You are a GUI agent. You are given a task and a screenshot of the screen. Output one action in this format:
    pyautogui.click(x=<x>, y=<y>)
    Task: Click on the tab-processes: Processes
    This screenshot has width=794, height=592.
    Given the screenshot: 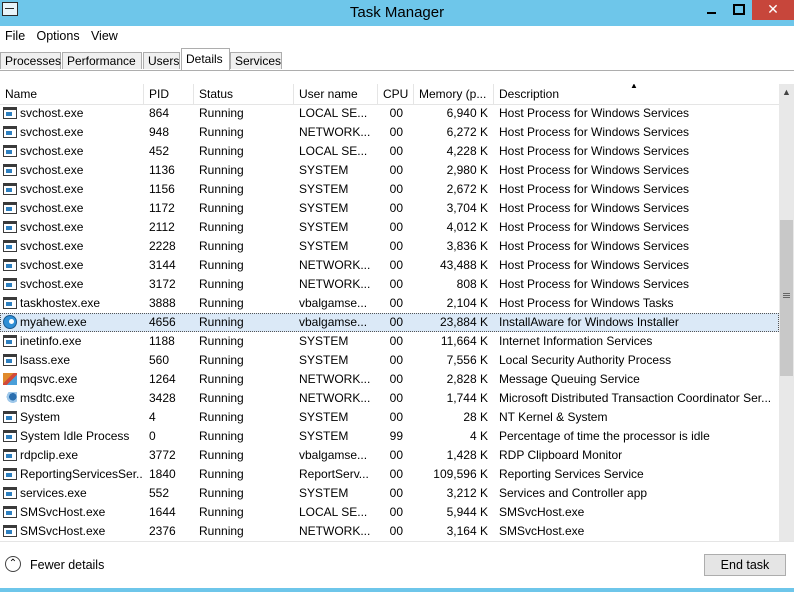 What is the action you would take?
    pyautogui.click(x=30, y=60)
    